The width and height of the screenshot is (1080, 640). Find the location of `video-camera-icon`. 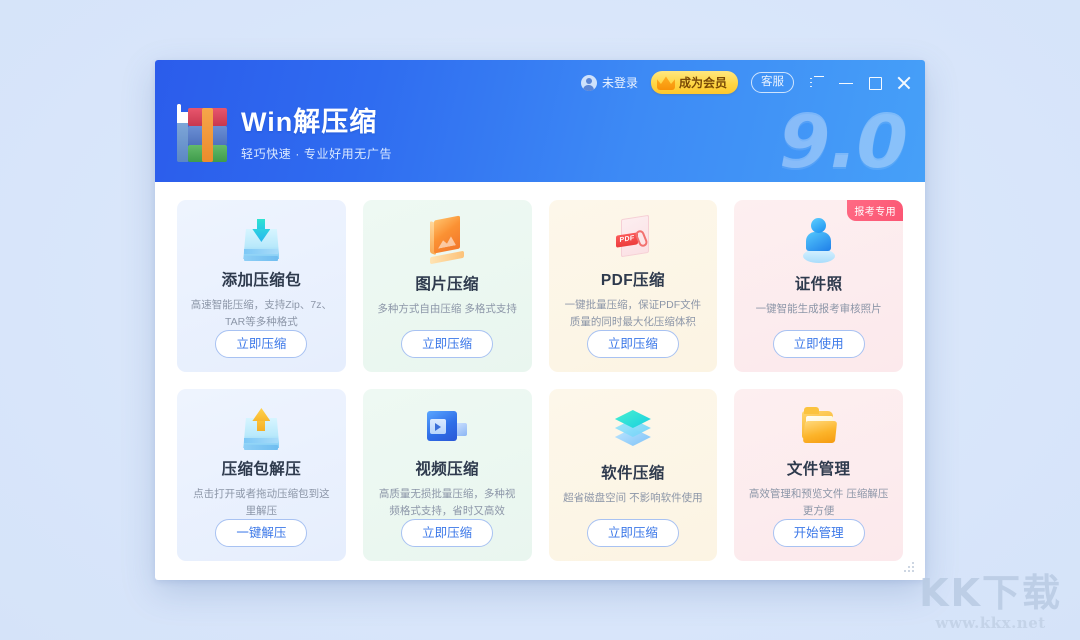

video-camera-icon is located at coordinates (447, 428).